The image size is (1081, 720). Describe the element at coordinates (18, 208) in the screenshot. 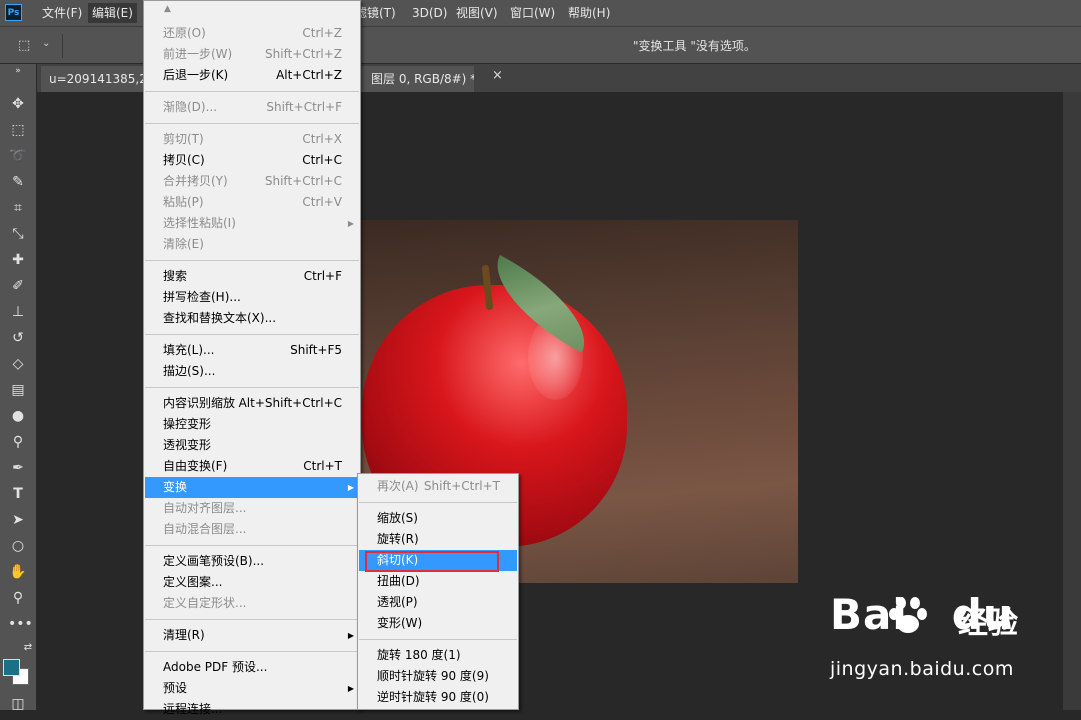

I see `crop-tool-icon: ⌗` at that location.